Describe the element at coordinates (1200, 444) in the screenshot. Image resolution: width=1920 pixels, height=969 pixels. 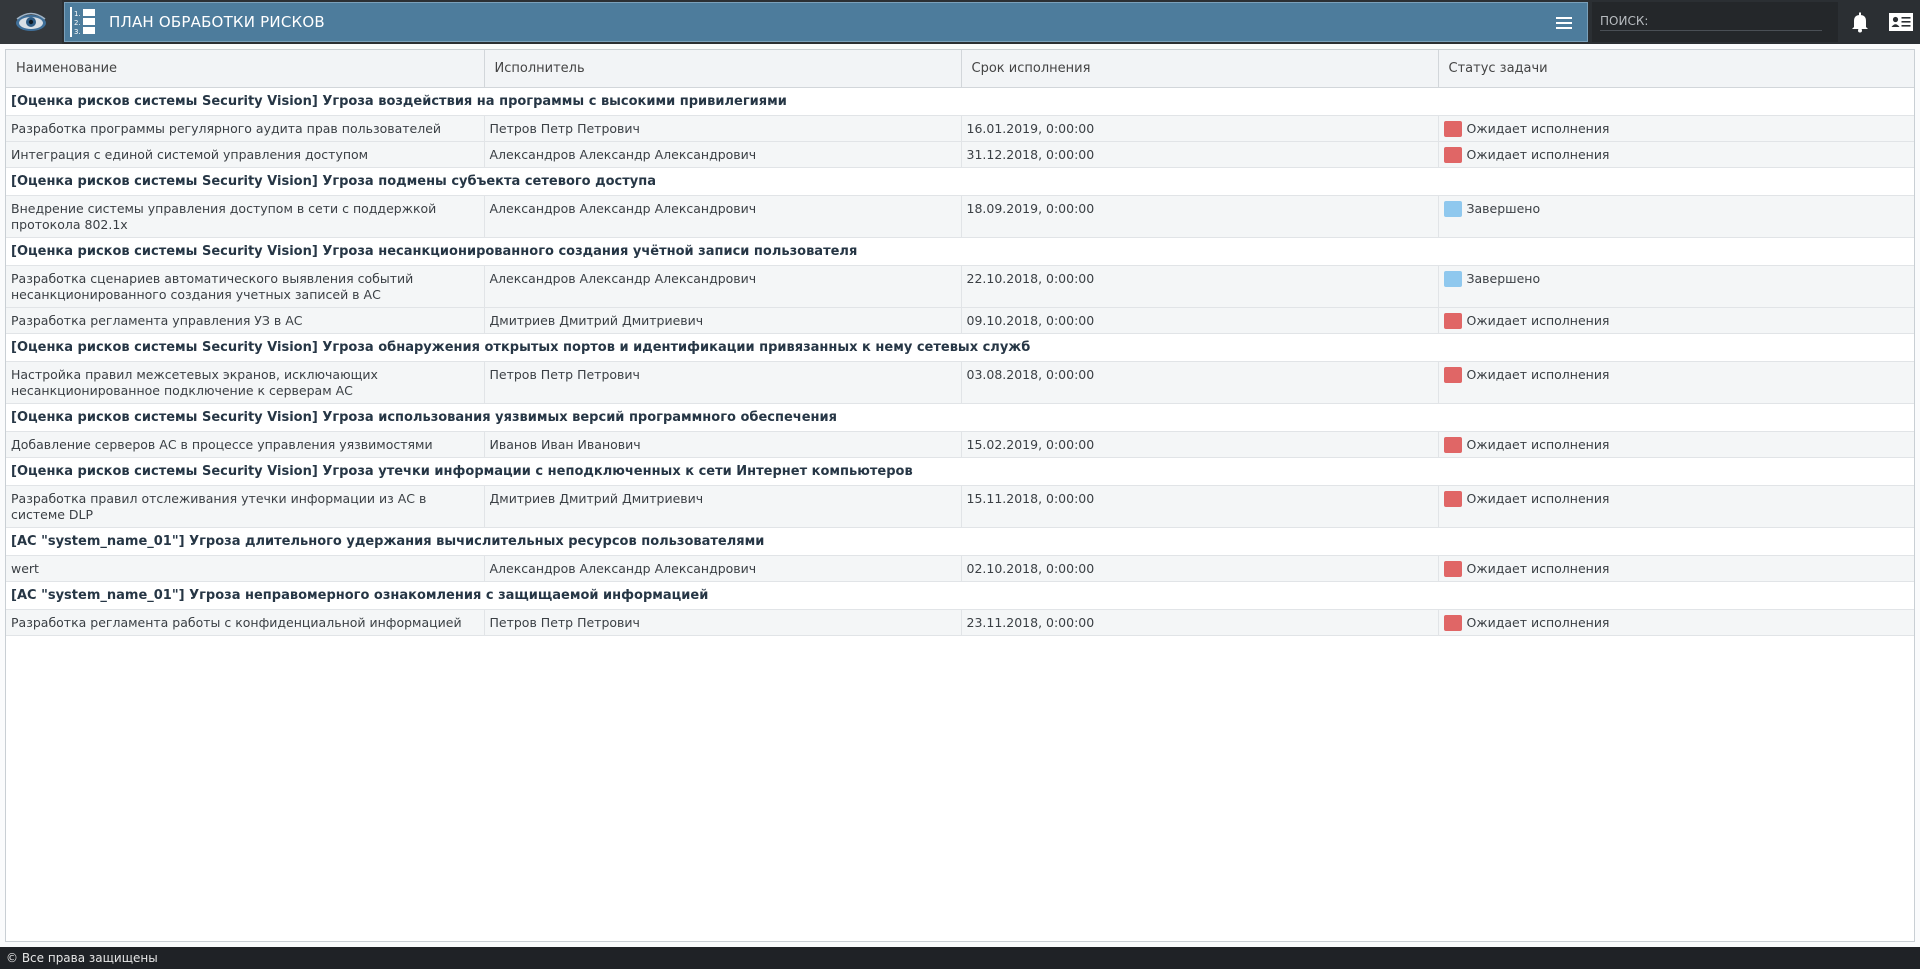
I see `task-due-cell: 15.02.2019, 0:00:00` at that location.